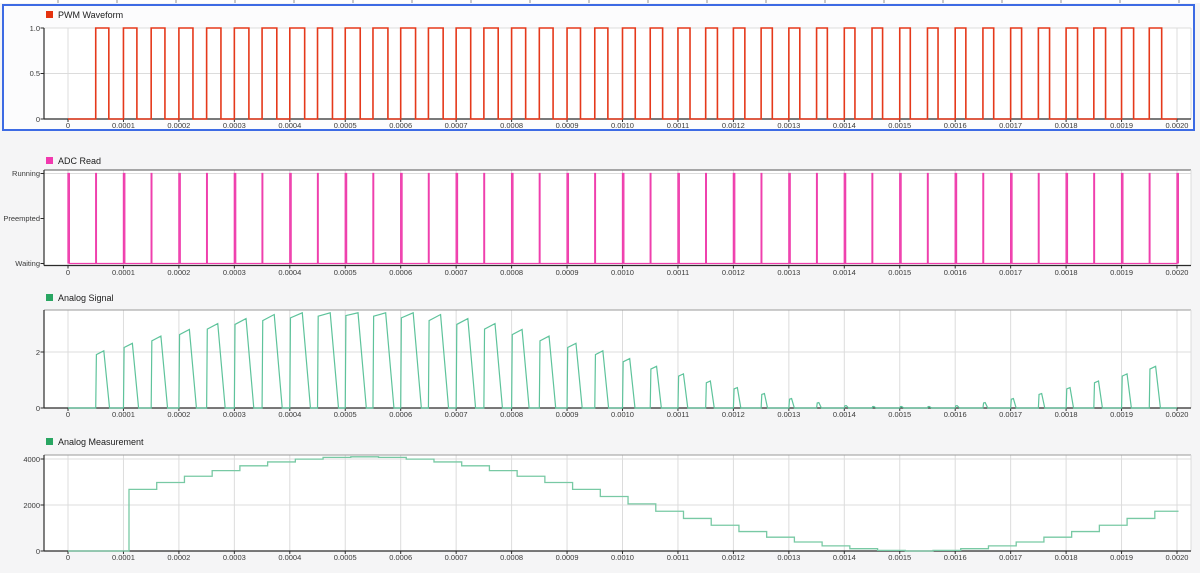 The height and width of the screenshot is (573, 1200). Describe the element at coordinates (80, 160) in the screenshot. I see `legend-label: ADC Read` at that location.